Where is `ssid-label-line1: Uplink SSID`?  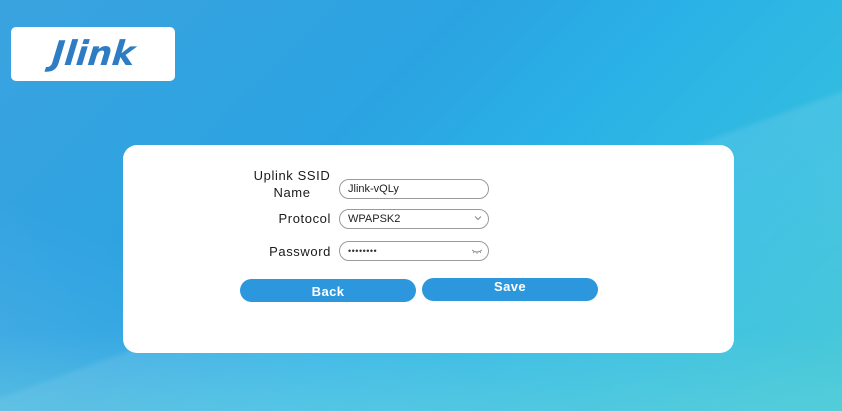
ssid-label-line1: Uplink SSID is located at coordinates (292, 175).